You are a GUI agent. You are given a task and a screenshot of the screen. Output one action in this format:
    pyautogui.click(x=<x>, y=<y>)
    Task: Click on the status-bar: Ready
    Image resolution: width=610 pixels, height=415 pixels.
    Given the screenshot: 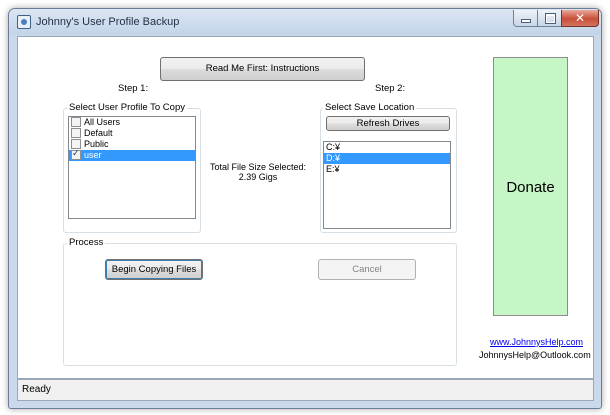 What is the action you would take?
    pyautogui.click(x=305, y=390)
    